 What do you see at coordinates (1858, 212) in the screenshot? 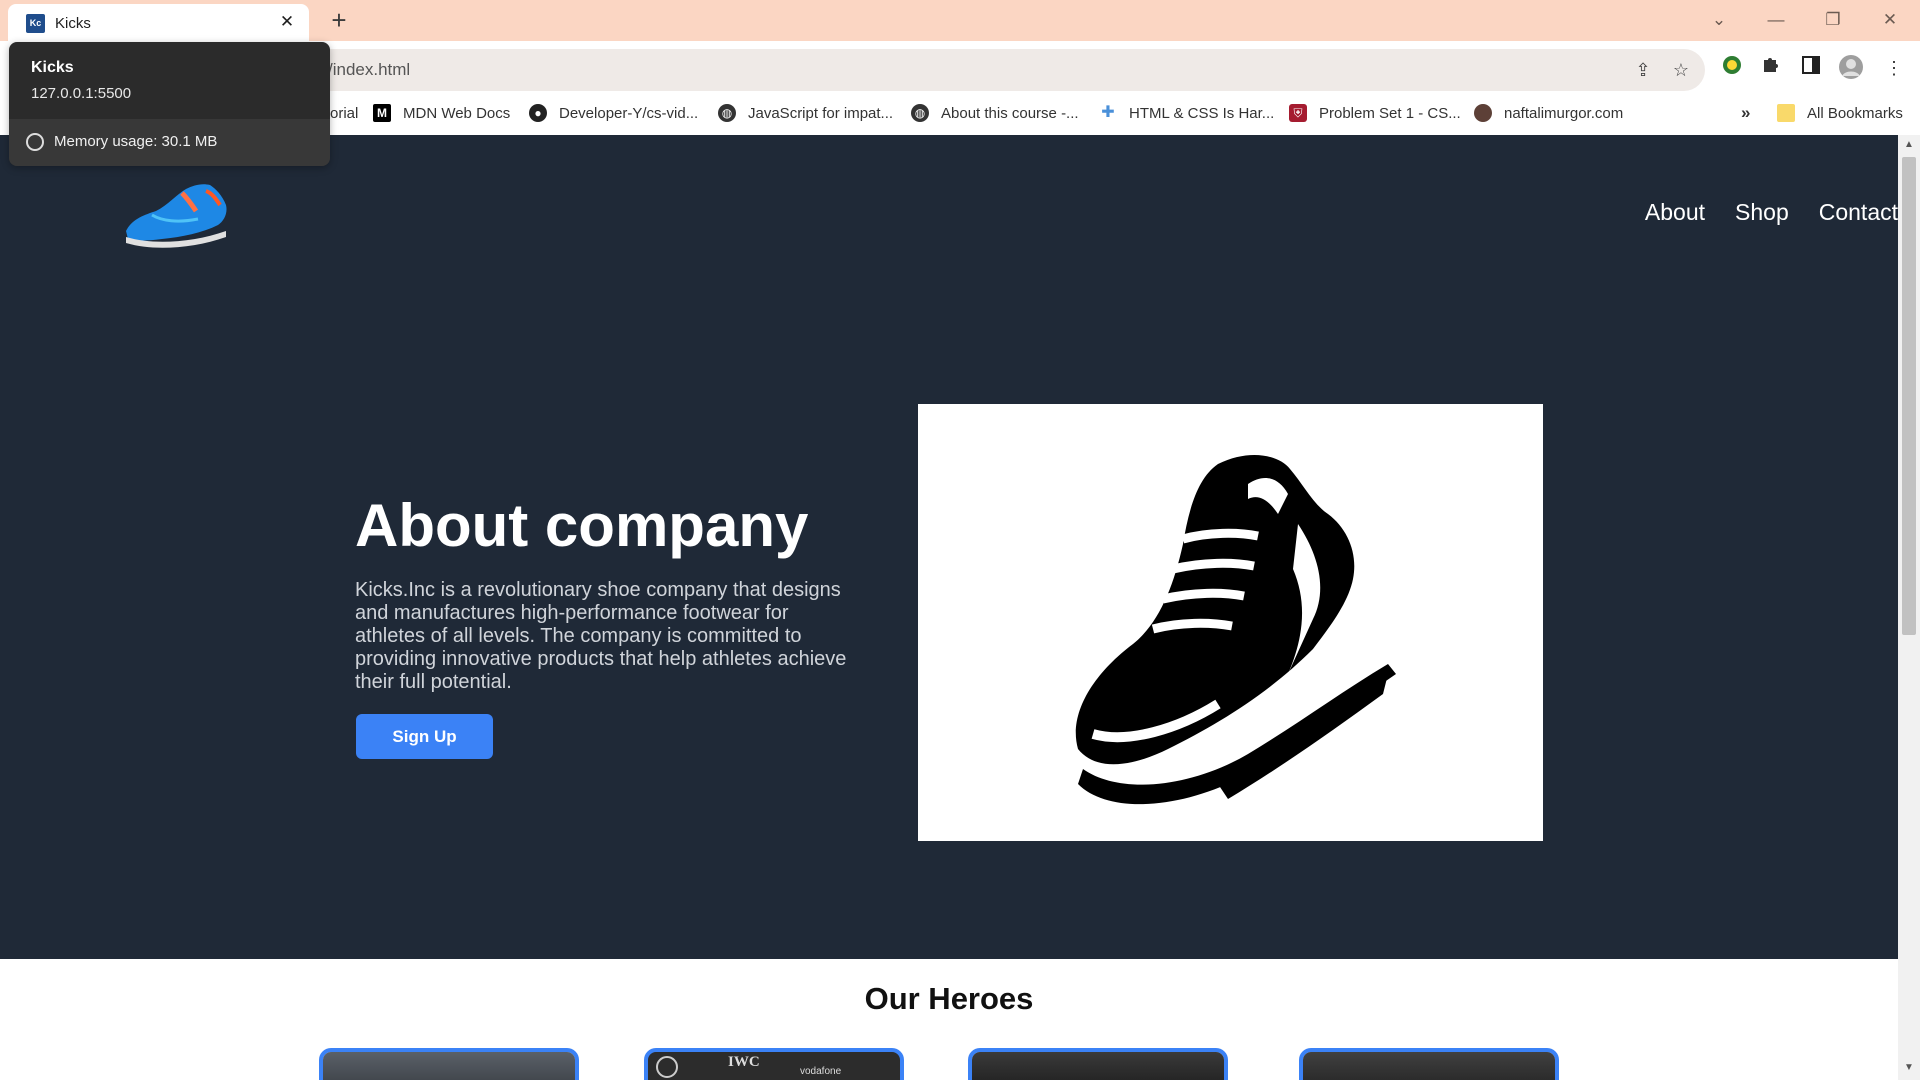
I see `nav-contact-link: Contact` at bounding box center [1858, 212].